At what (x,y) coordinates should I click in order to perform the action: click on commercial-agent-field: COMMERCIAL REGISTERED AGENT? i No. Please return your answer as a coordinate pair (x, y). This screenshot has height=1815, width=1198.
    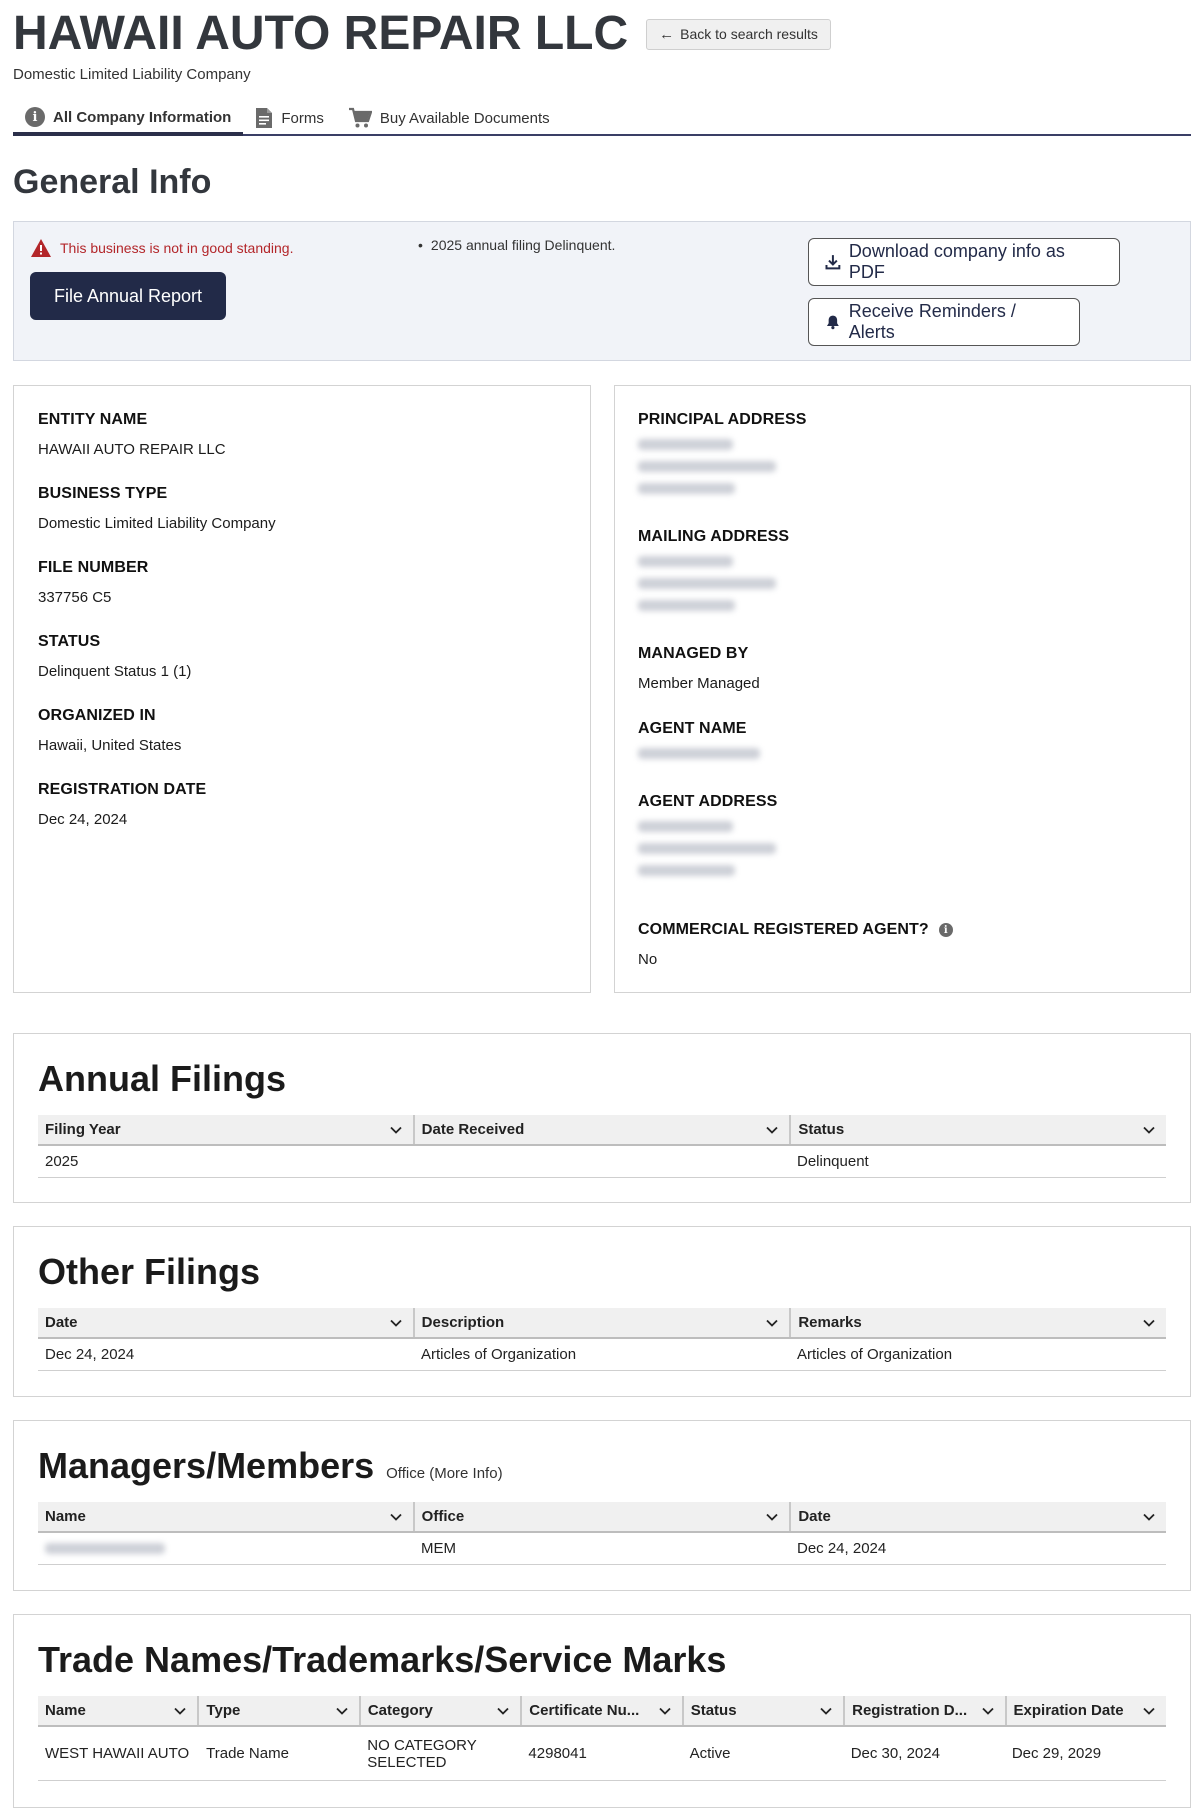
    Looking at the image, I should click on (795, 946).